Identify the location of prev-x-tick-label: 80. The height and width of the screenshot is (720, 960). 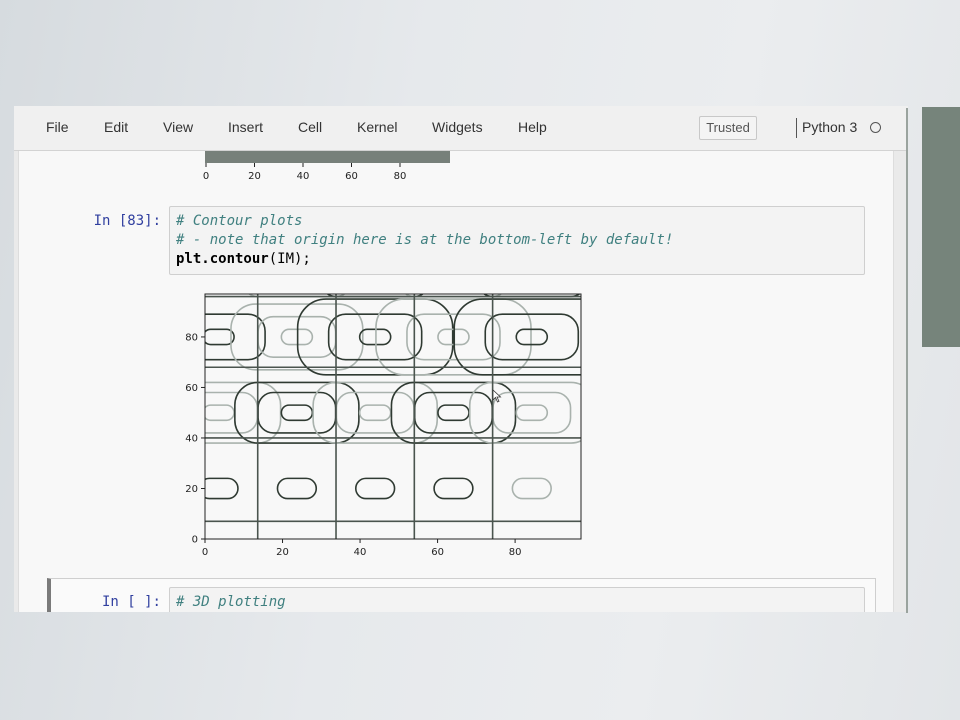
(400, 176).